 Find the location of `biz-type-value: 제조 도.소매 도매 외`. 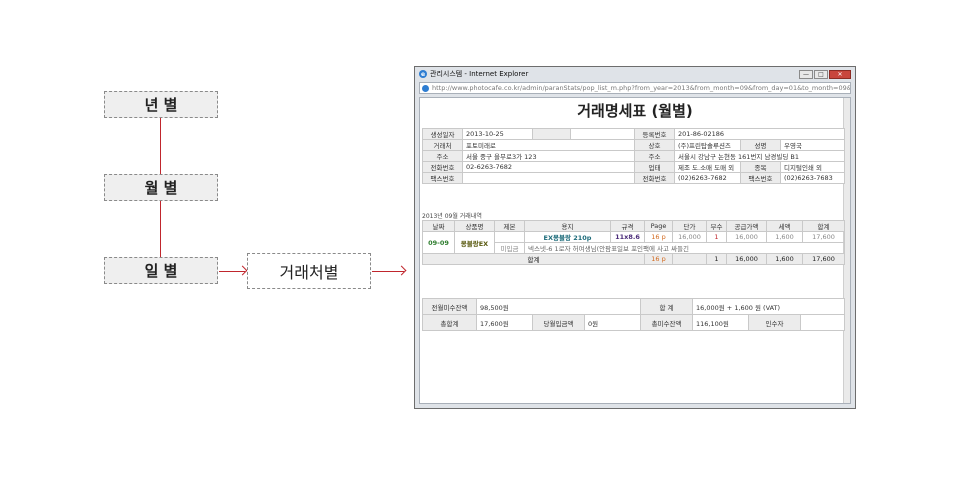

biz-type-value: 제조 도.소매 도매 외 is located at coordinates (707, 167).